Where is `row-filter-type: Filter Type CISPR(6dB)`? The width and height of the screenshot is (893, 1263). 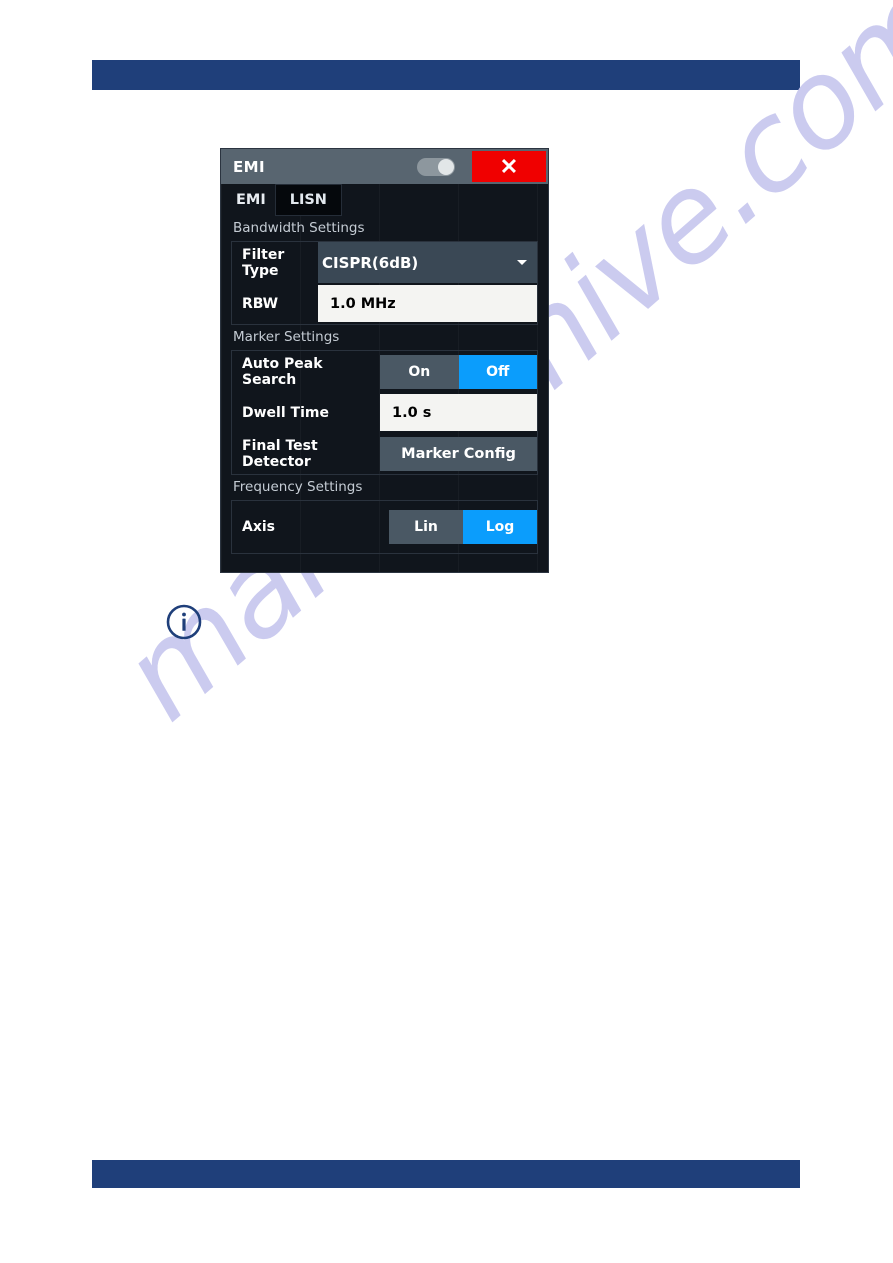 row-filter-type: Filter Type CISPR(6dB) is located at coordinates (384, 262).